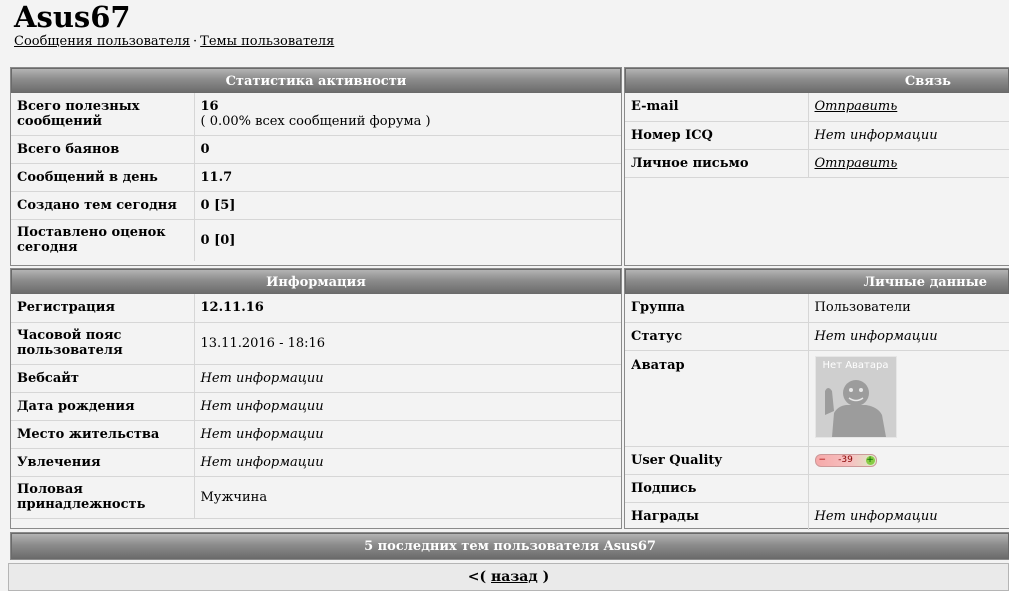  What do you see at coordinates (855, 408) in the screenshot?
I see `avatar-silhouette-icon` at bounding box center [855, 408].